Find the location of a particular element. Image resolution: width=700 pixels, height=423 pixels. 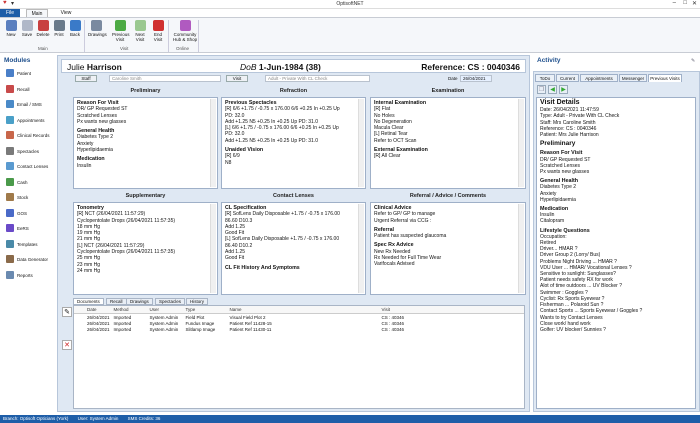

end-visit-button: End Visit is located at coordinates (158, 30).